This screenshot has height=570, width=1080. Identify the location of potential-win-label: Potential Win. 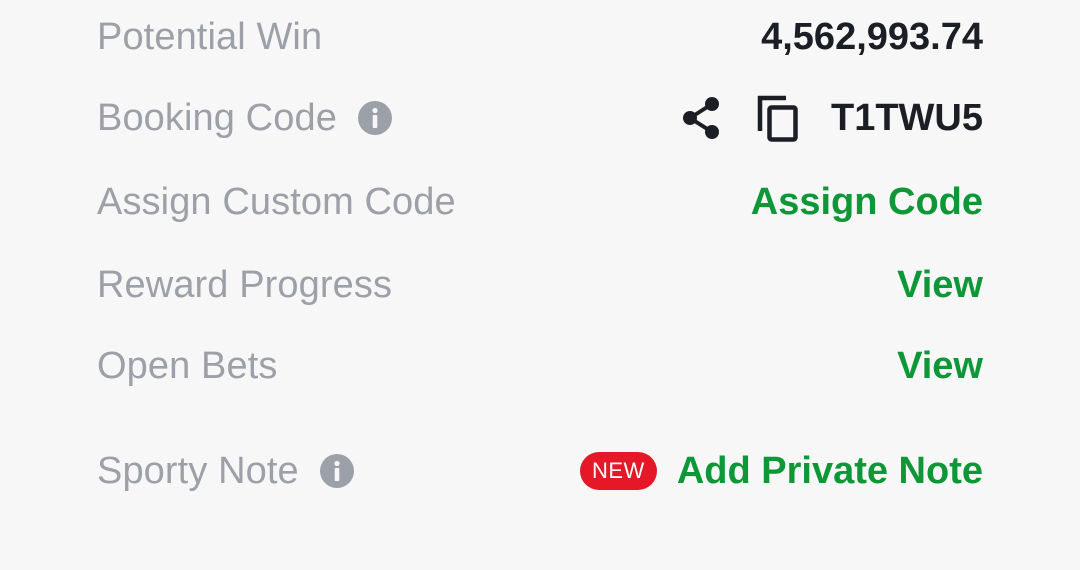
(209, 37).